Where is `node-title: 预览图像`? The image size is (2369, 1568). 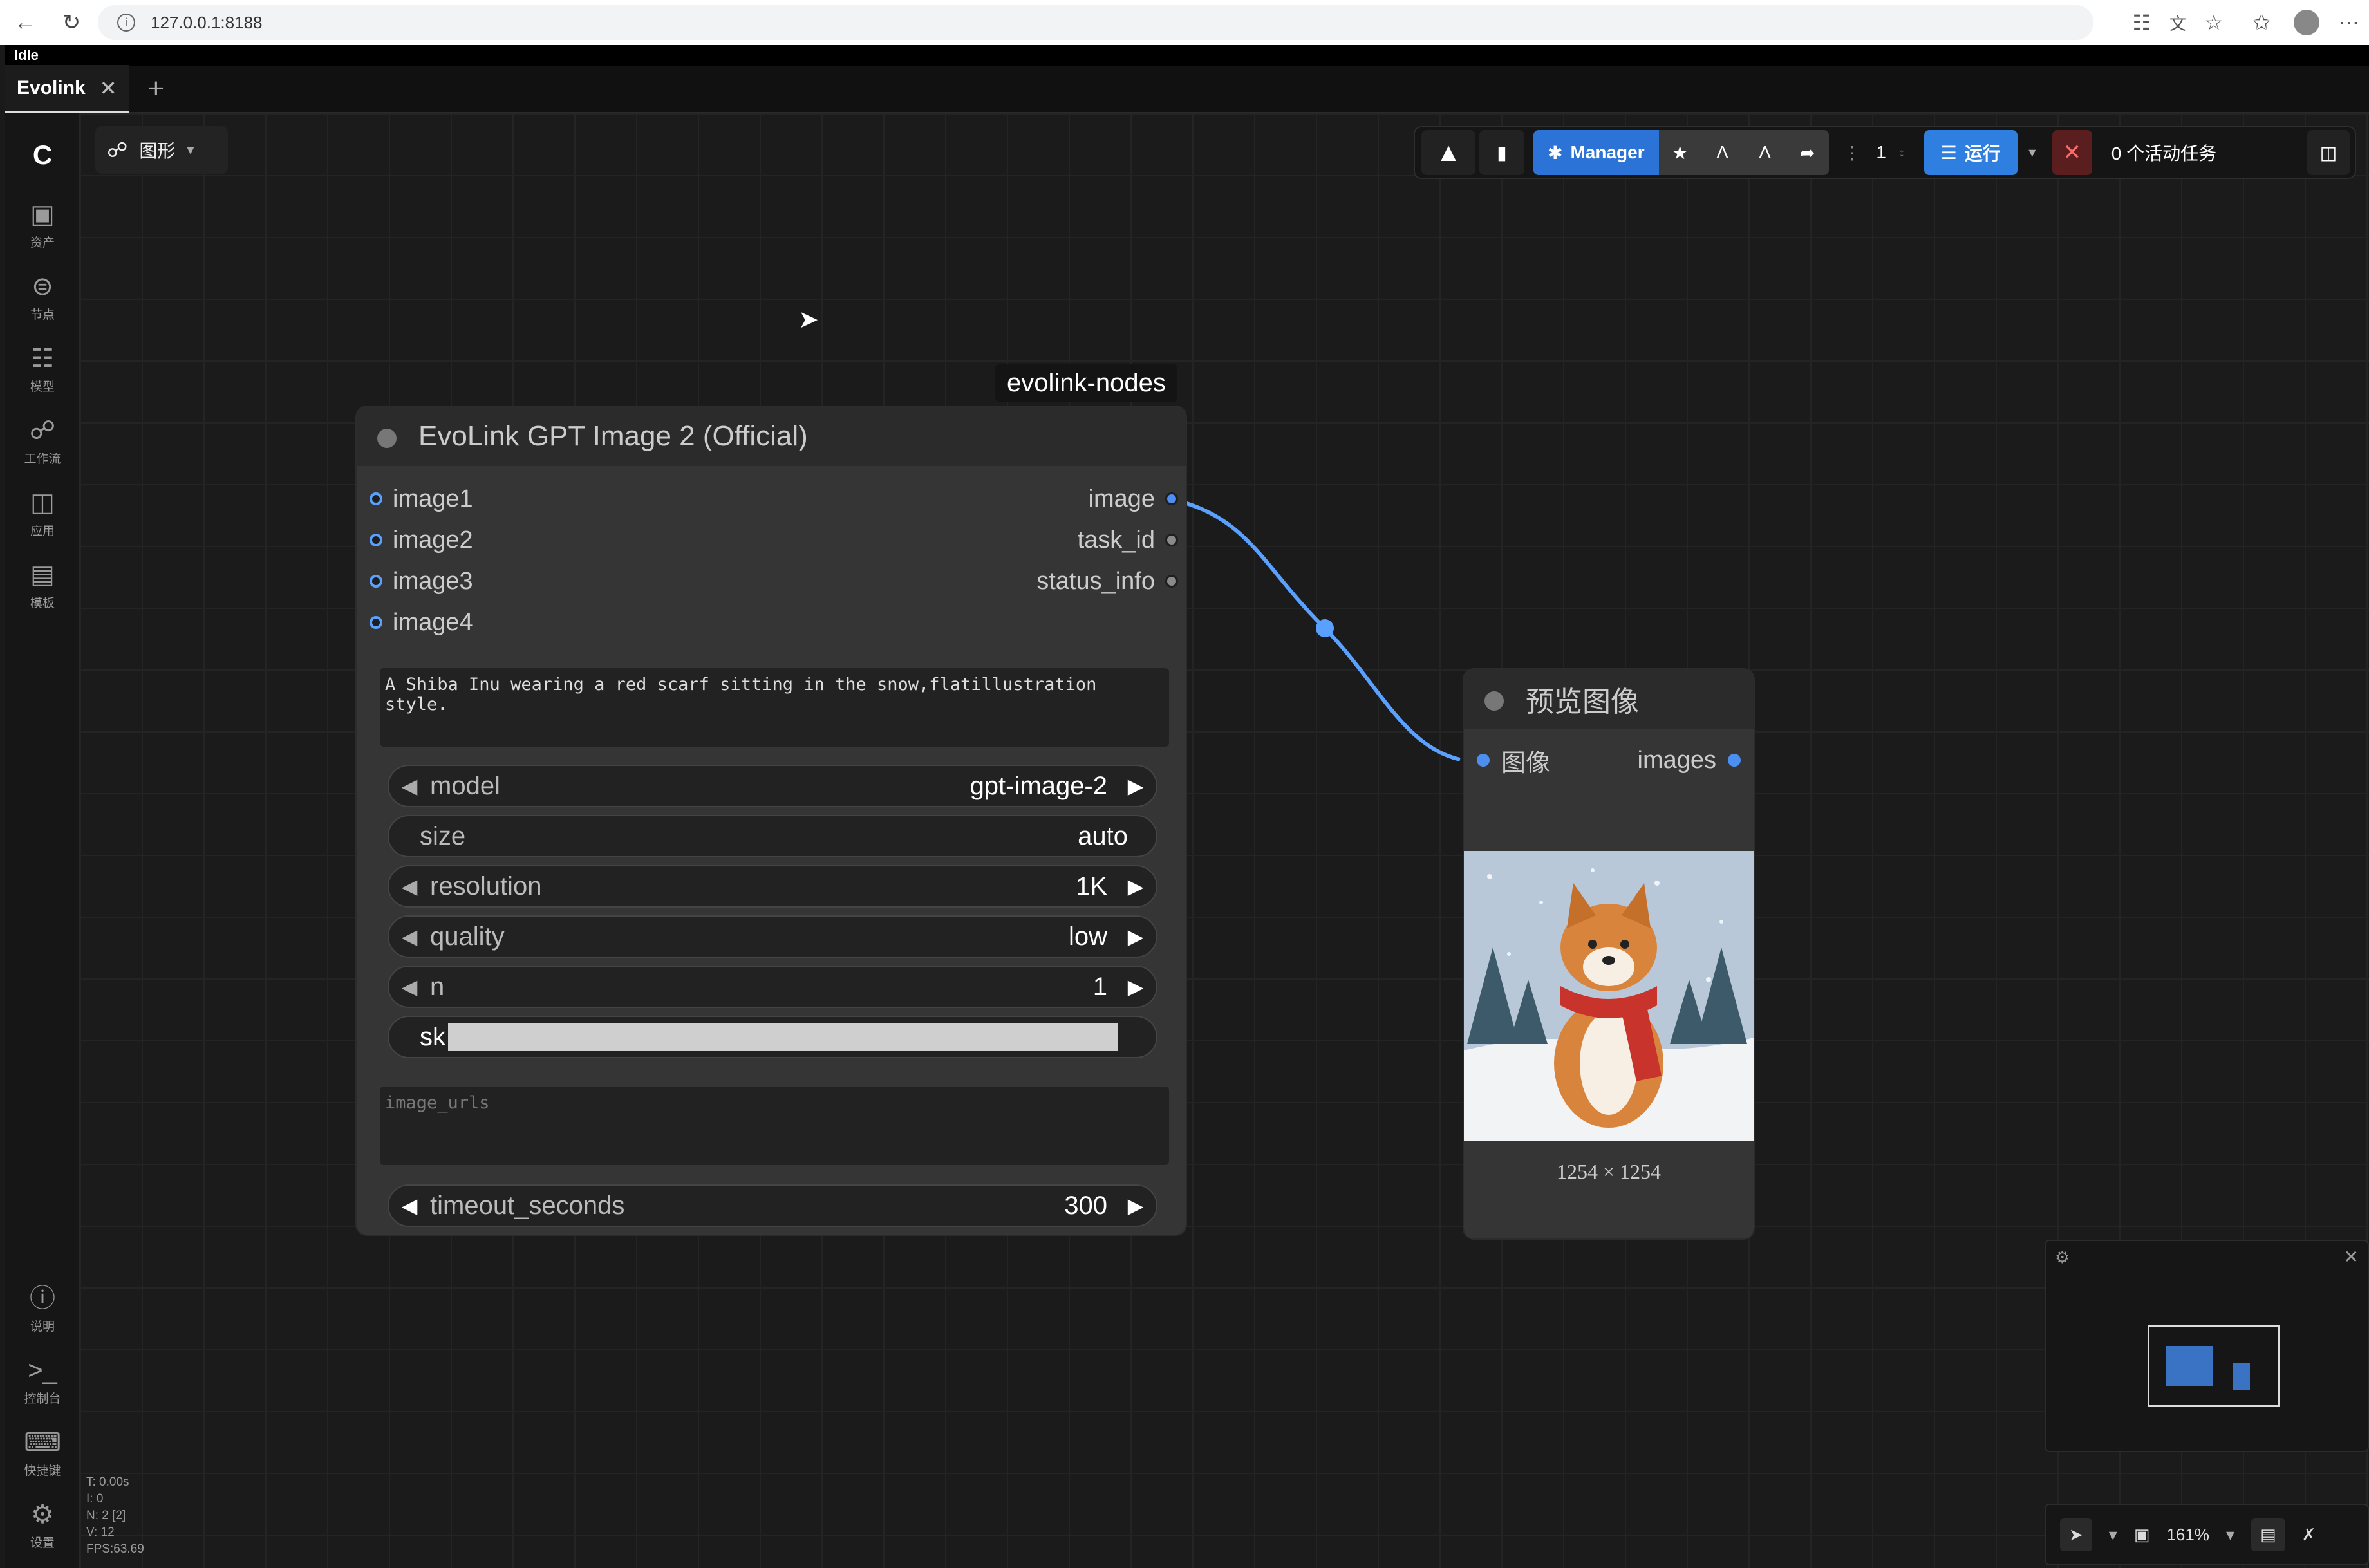
node-title: 预览图像 is located at coordinates (1582, 702).